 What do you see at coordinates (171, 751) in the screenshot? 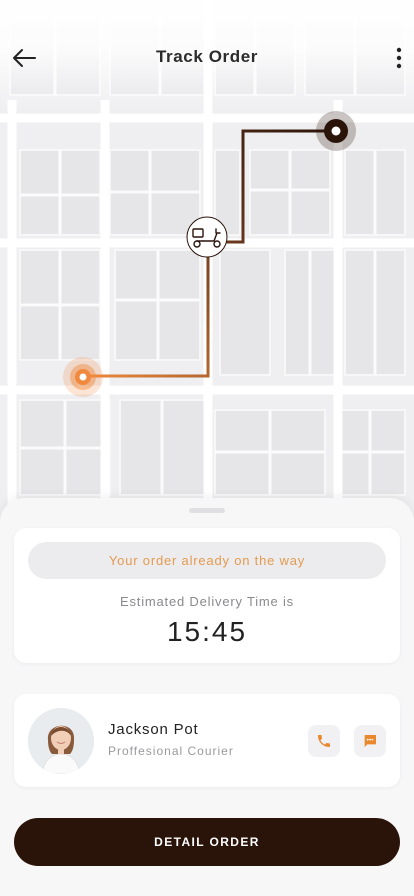
I see `courier-role: Proffesional Courier` at bounding box center [171, 751].